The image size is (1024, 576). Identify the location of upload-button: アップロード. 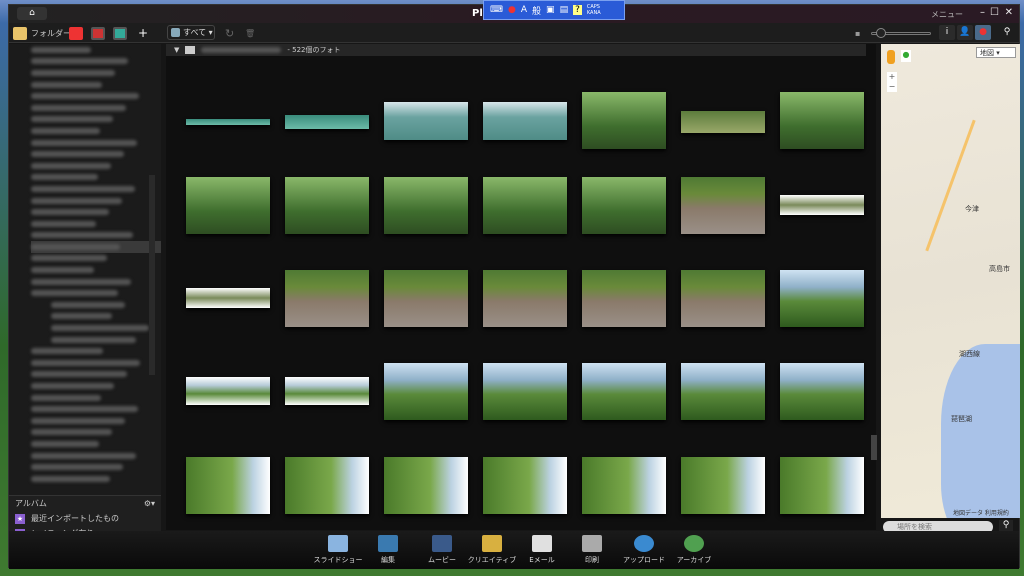
(644, 550).